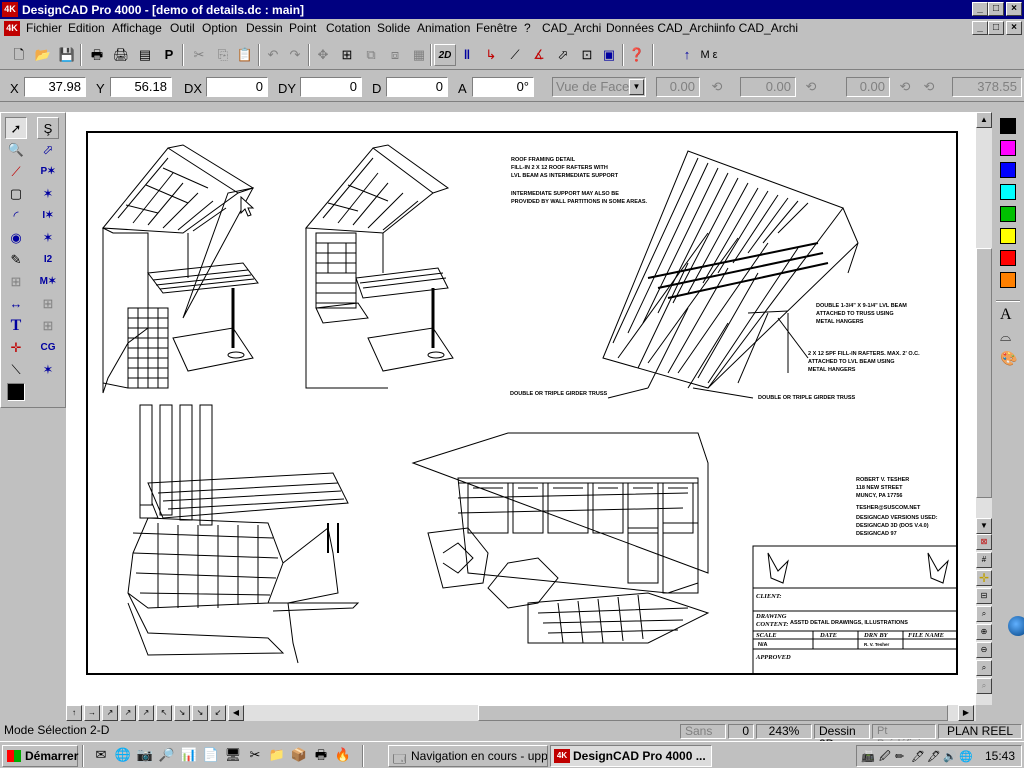  What do you see at coordinates (16, 216) in the screenshot?
I see `arc-icon: ◜` at bounding box center [16, 216].